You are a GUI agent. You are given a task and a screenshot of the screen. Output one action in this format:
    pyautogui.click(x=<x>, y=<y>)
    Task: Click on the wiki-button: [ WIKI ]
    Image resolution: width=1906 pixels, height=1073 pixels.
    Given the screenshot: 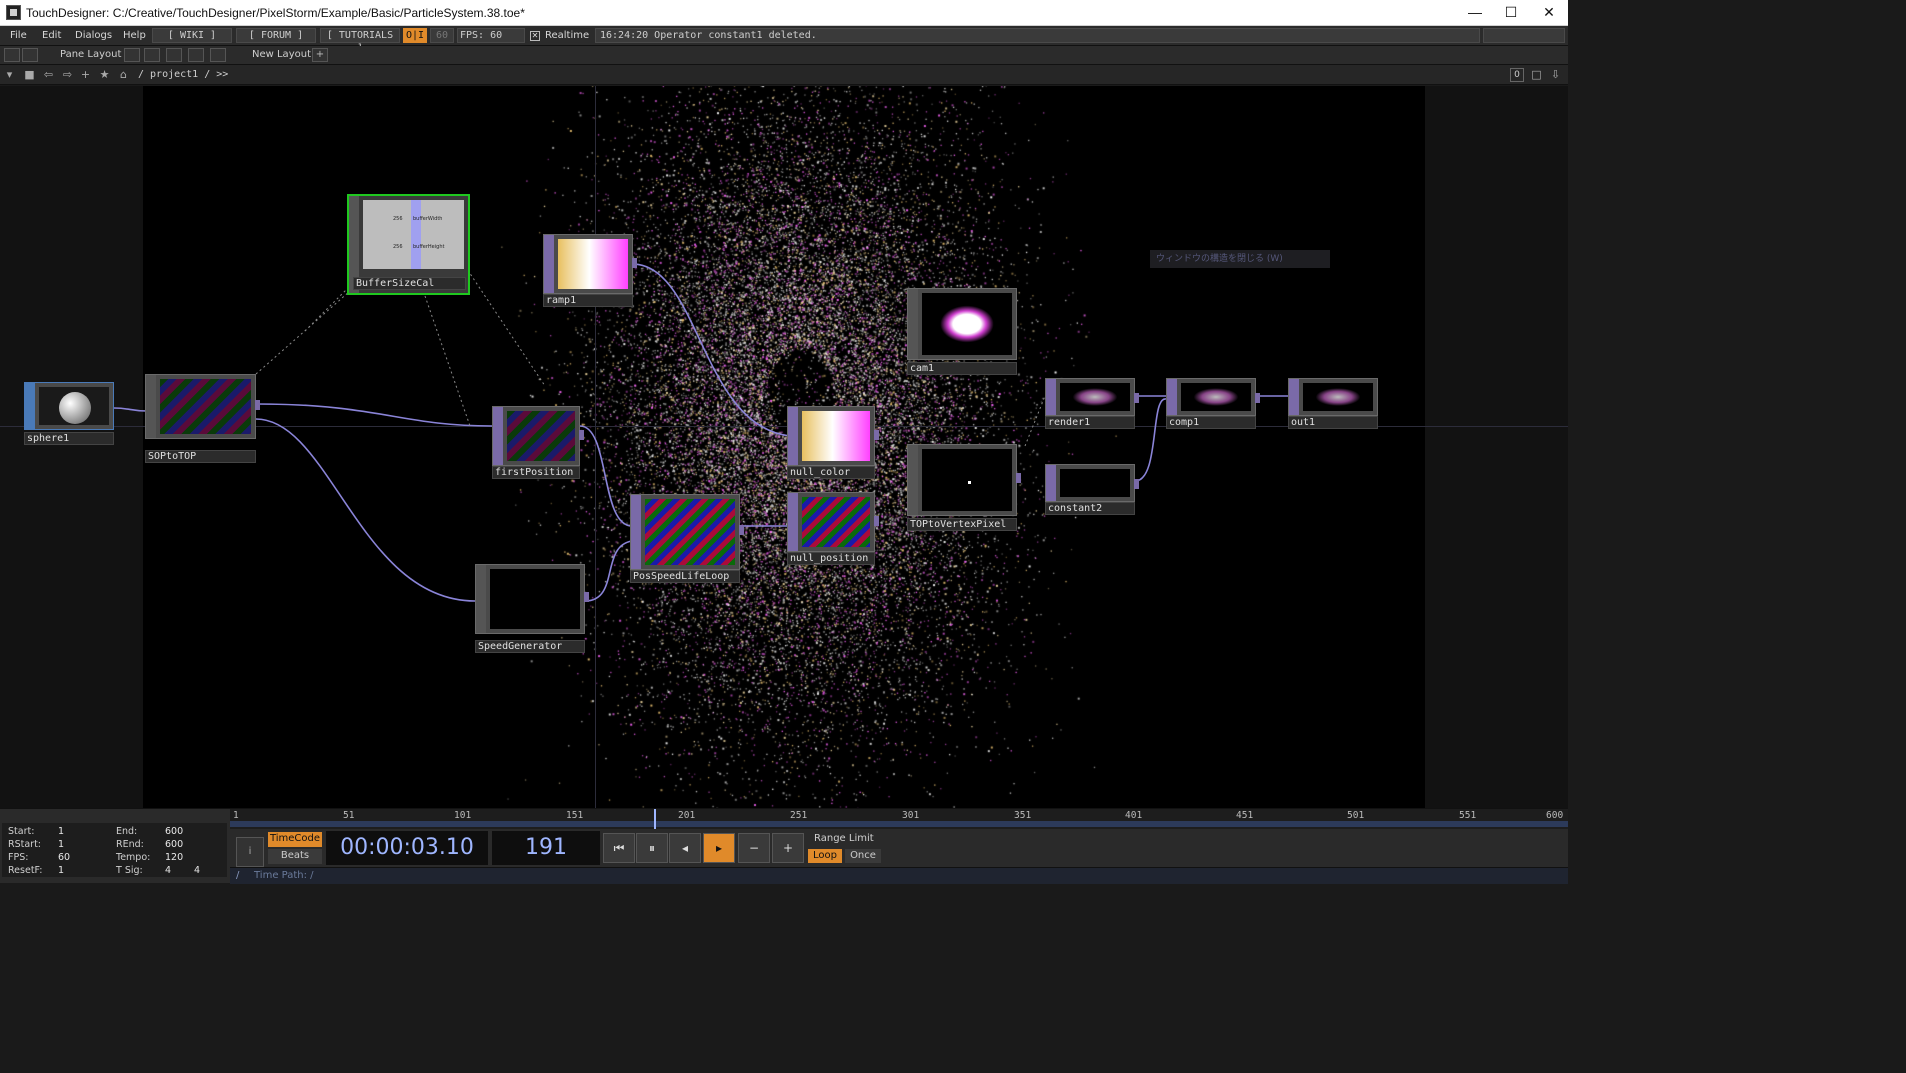 What is the action you would take?
    pyautogui.click(x=192, y=35)
    